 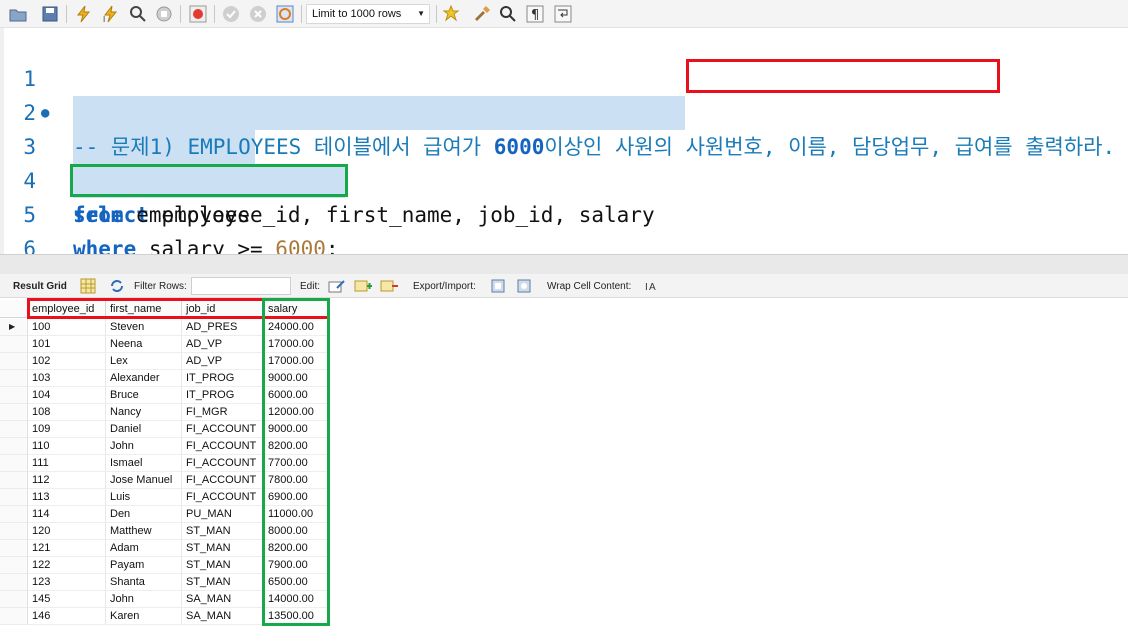 I want to click on invisible-chars-icon: ¶, so click(x=535, y=14).